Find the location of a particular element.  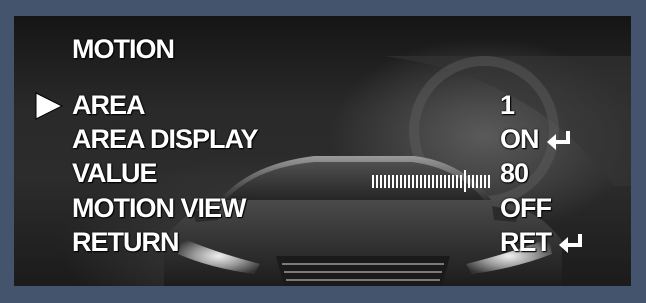

area-display-value: ON is located at coordinates (536, 139).